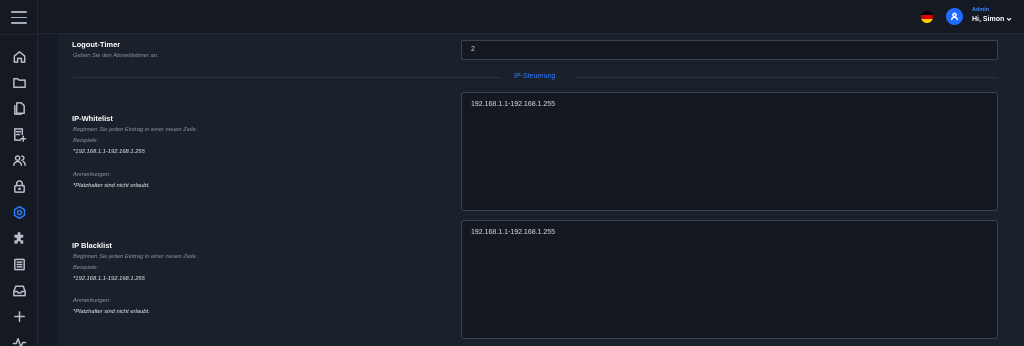 The width and height of the screenshot is (1024, 346). I want to click on section-divider-left, so click(287, 77).